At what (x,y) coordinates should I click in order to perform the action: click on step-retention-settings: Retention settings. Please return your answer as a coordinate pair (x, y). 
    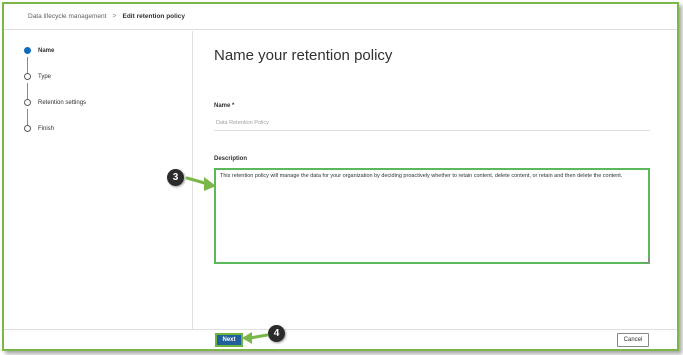
    Looking at the image, I should click on (55, 102).